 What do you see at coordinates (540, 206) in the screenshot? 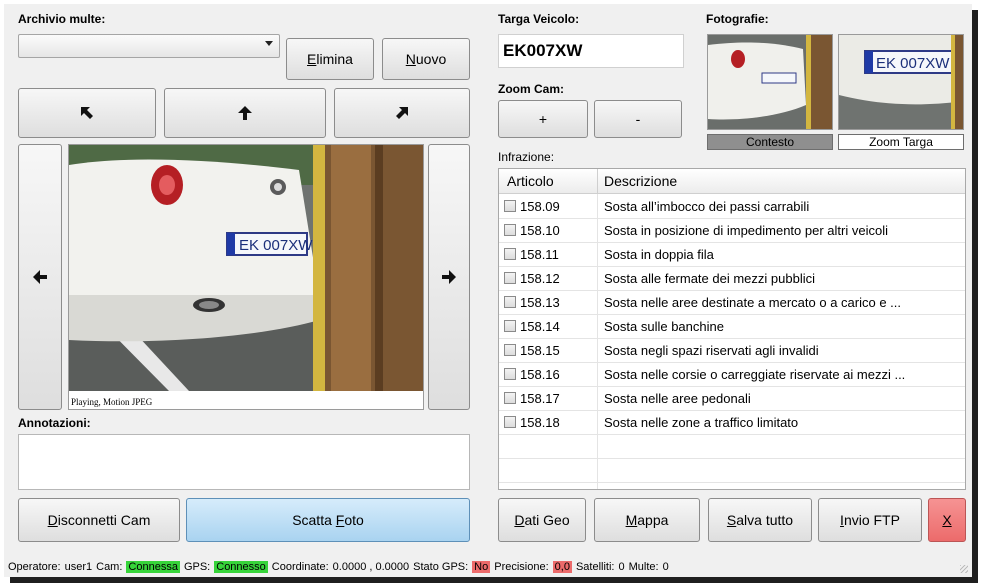
I see `articolo-text: 158.09` at bounding box center [540, 206].